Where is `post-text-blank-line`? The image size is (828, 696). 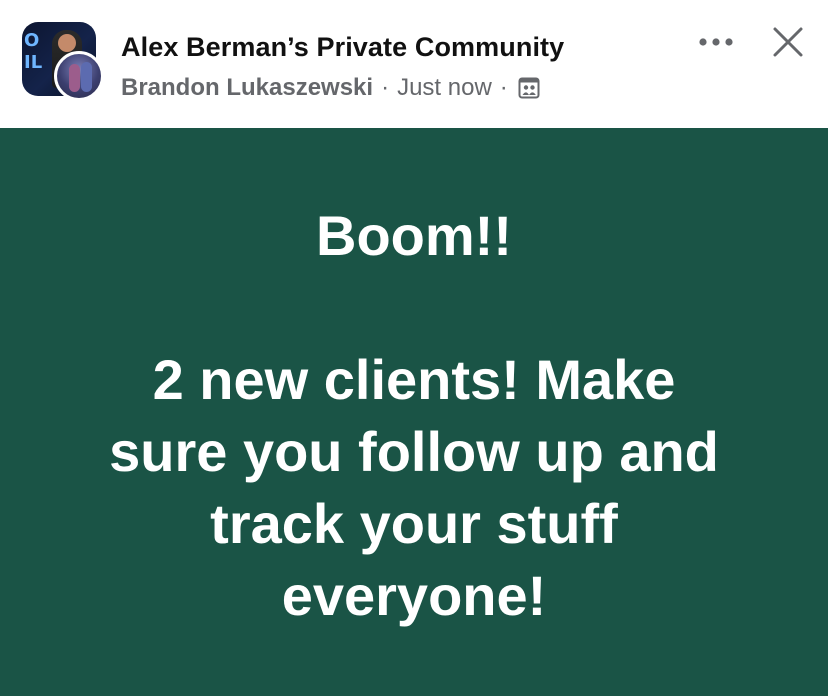 post-text-blank-line is located at coordinates (414, 308).